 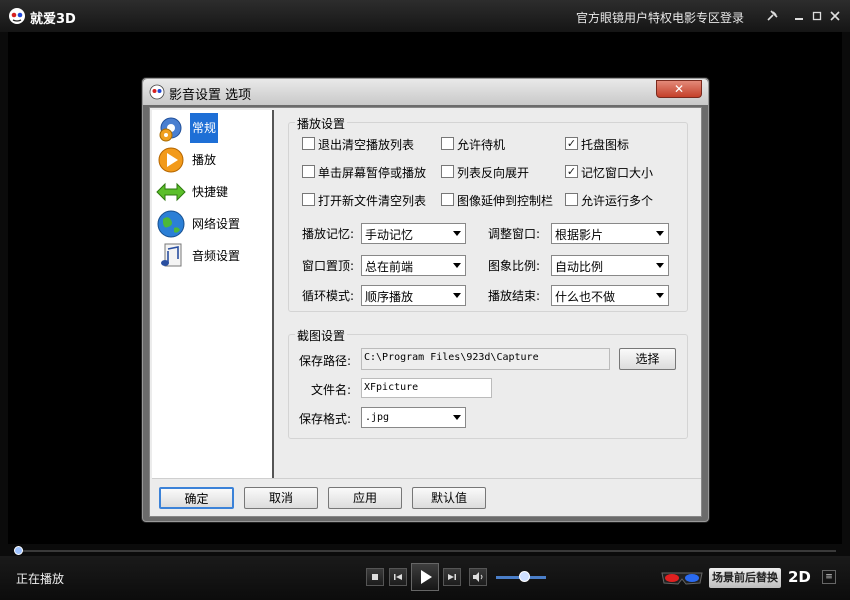 What do you see at coordinates (425, 92) in the screenshot?
I see `dialog-title-bar: 影音设置 选项 ✕` at bounding box center [425, 92].